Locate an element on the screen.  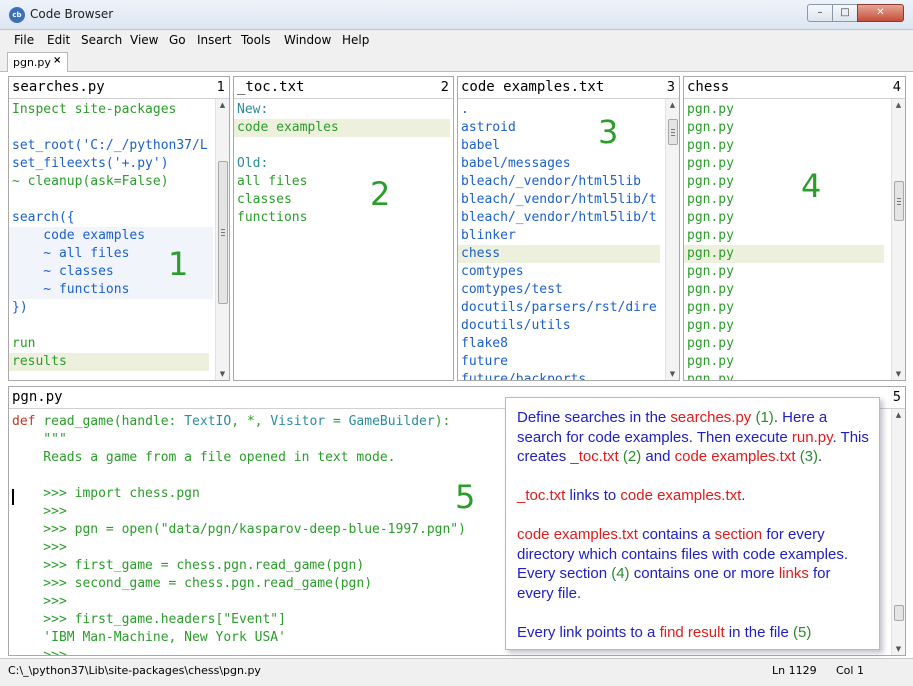
code-line: Inspect site-packages is located at coordinates (92, 110).